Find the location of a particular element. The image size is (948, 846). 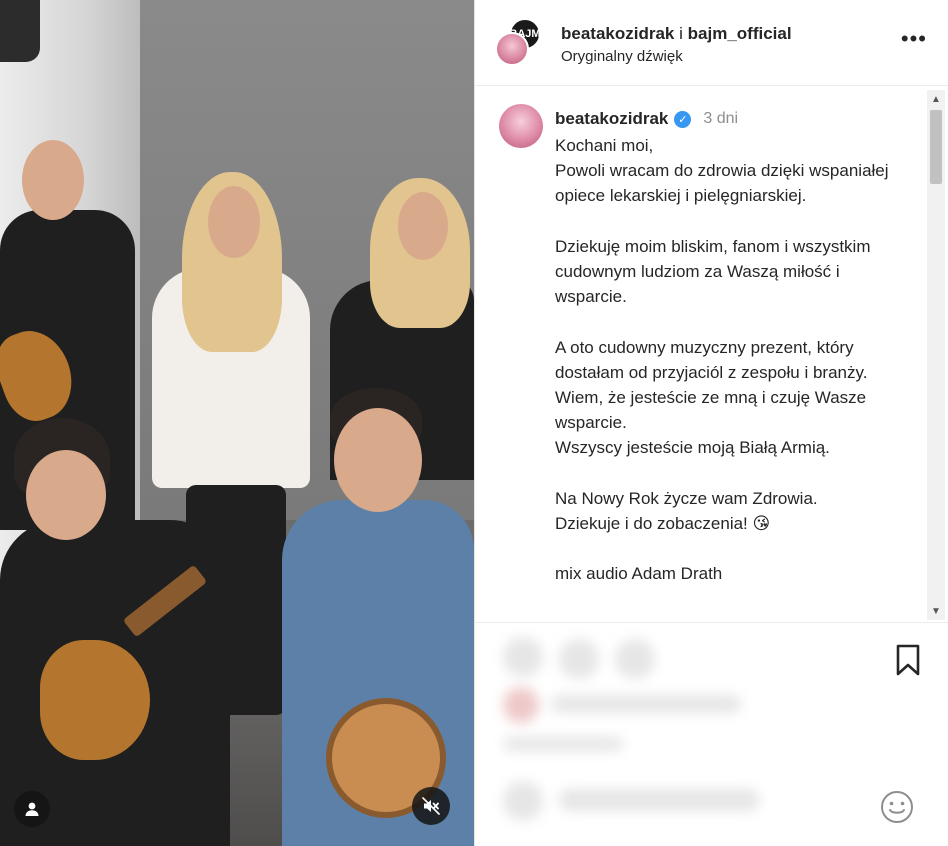

singer-face is located at coordinates (234, 222).